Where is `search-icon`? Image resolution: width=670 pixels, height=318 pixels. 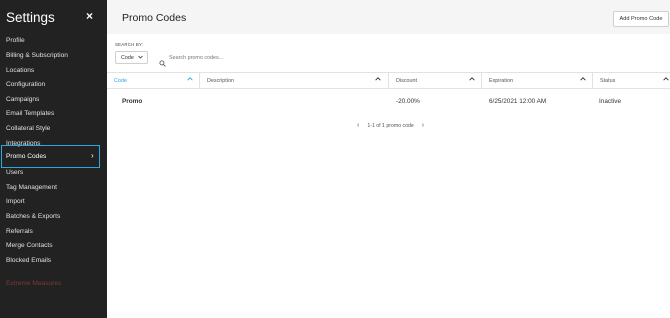
search-icon is located at coordinates (162, 60).